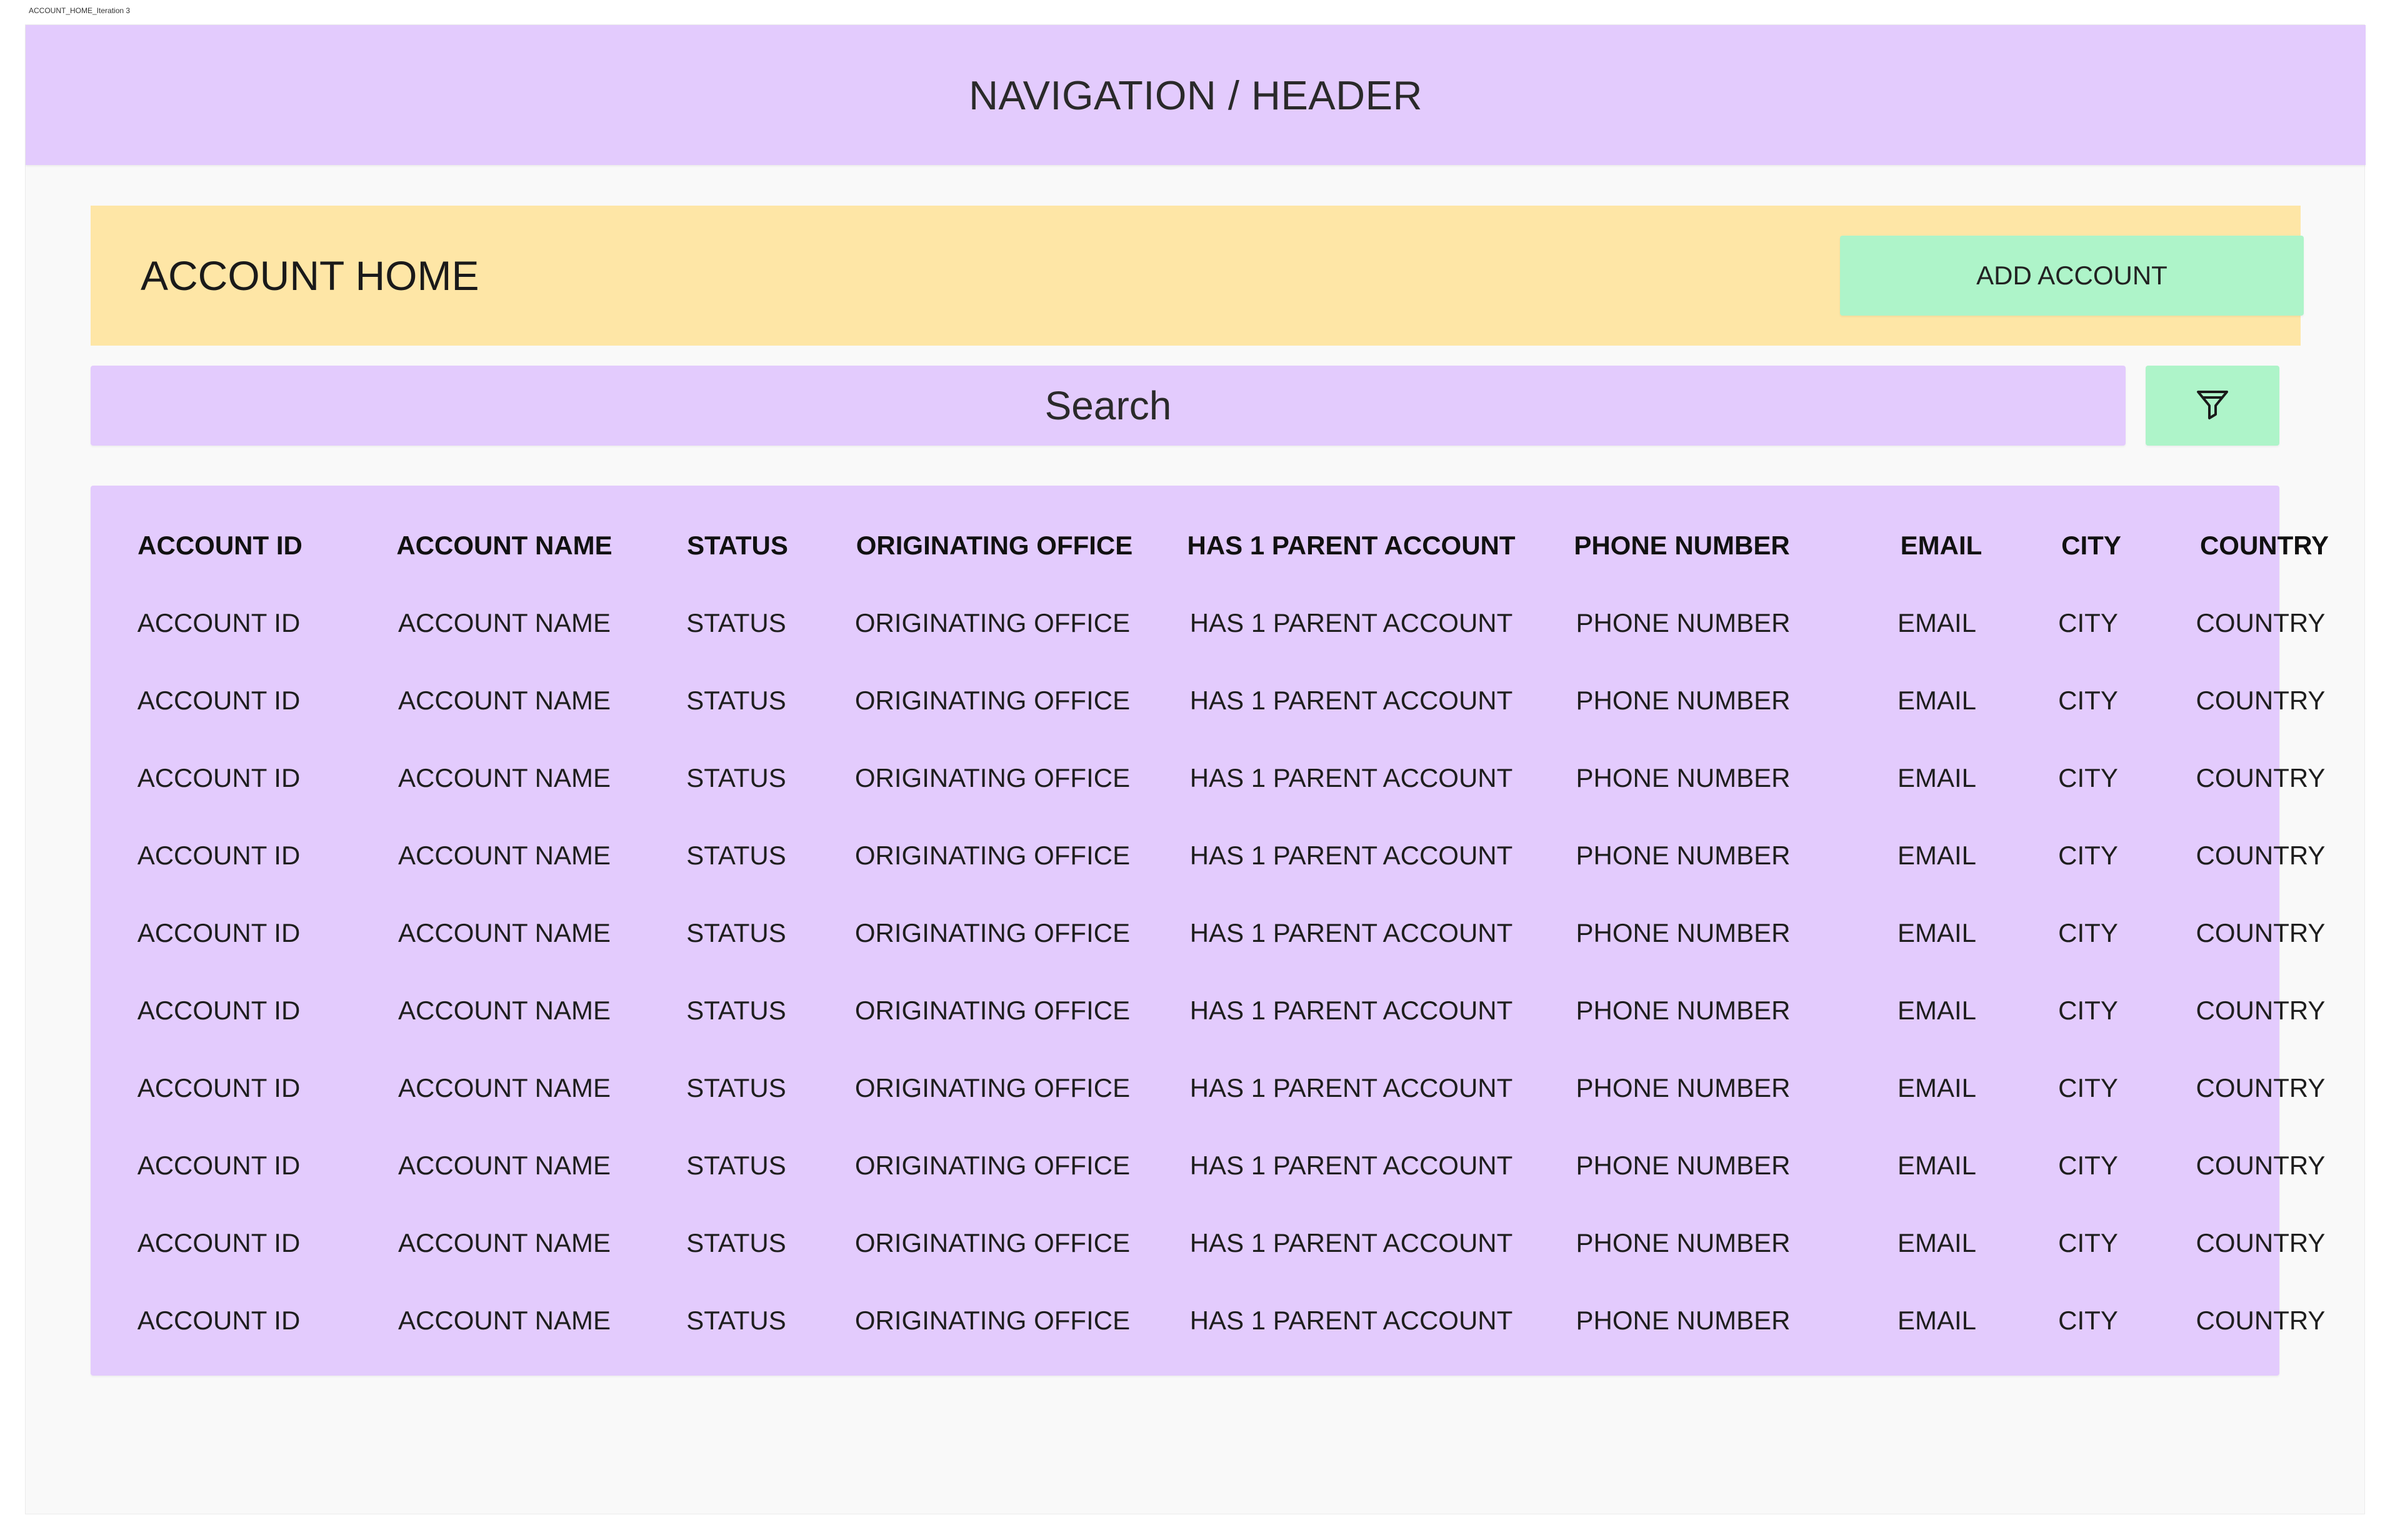 The height and width of the screenshot is (1540, 2390). Describe the element at coordinates (1196, 95) in the screenshot. I see `navigation-header: NAVIGATION / HEADER` at that location.